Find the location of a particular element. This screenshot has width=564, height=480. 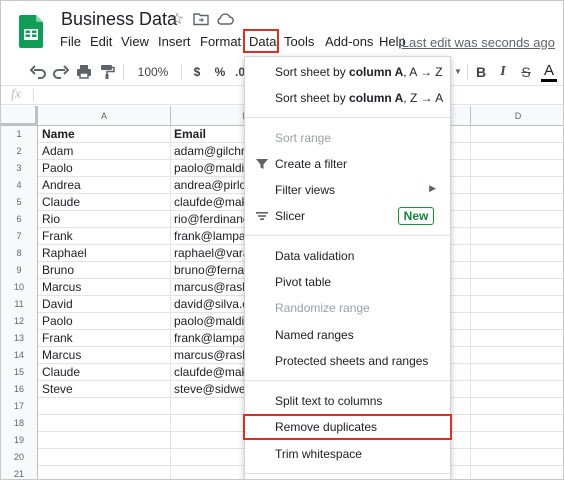

row-header: 7 is located at coordinates (19, 236).